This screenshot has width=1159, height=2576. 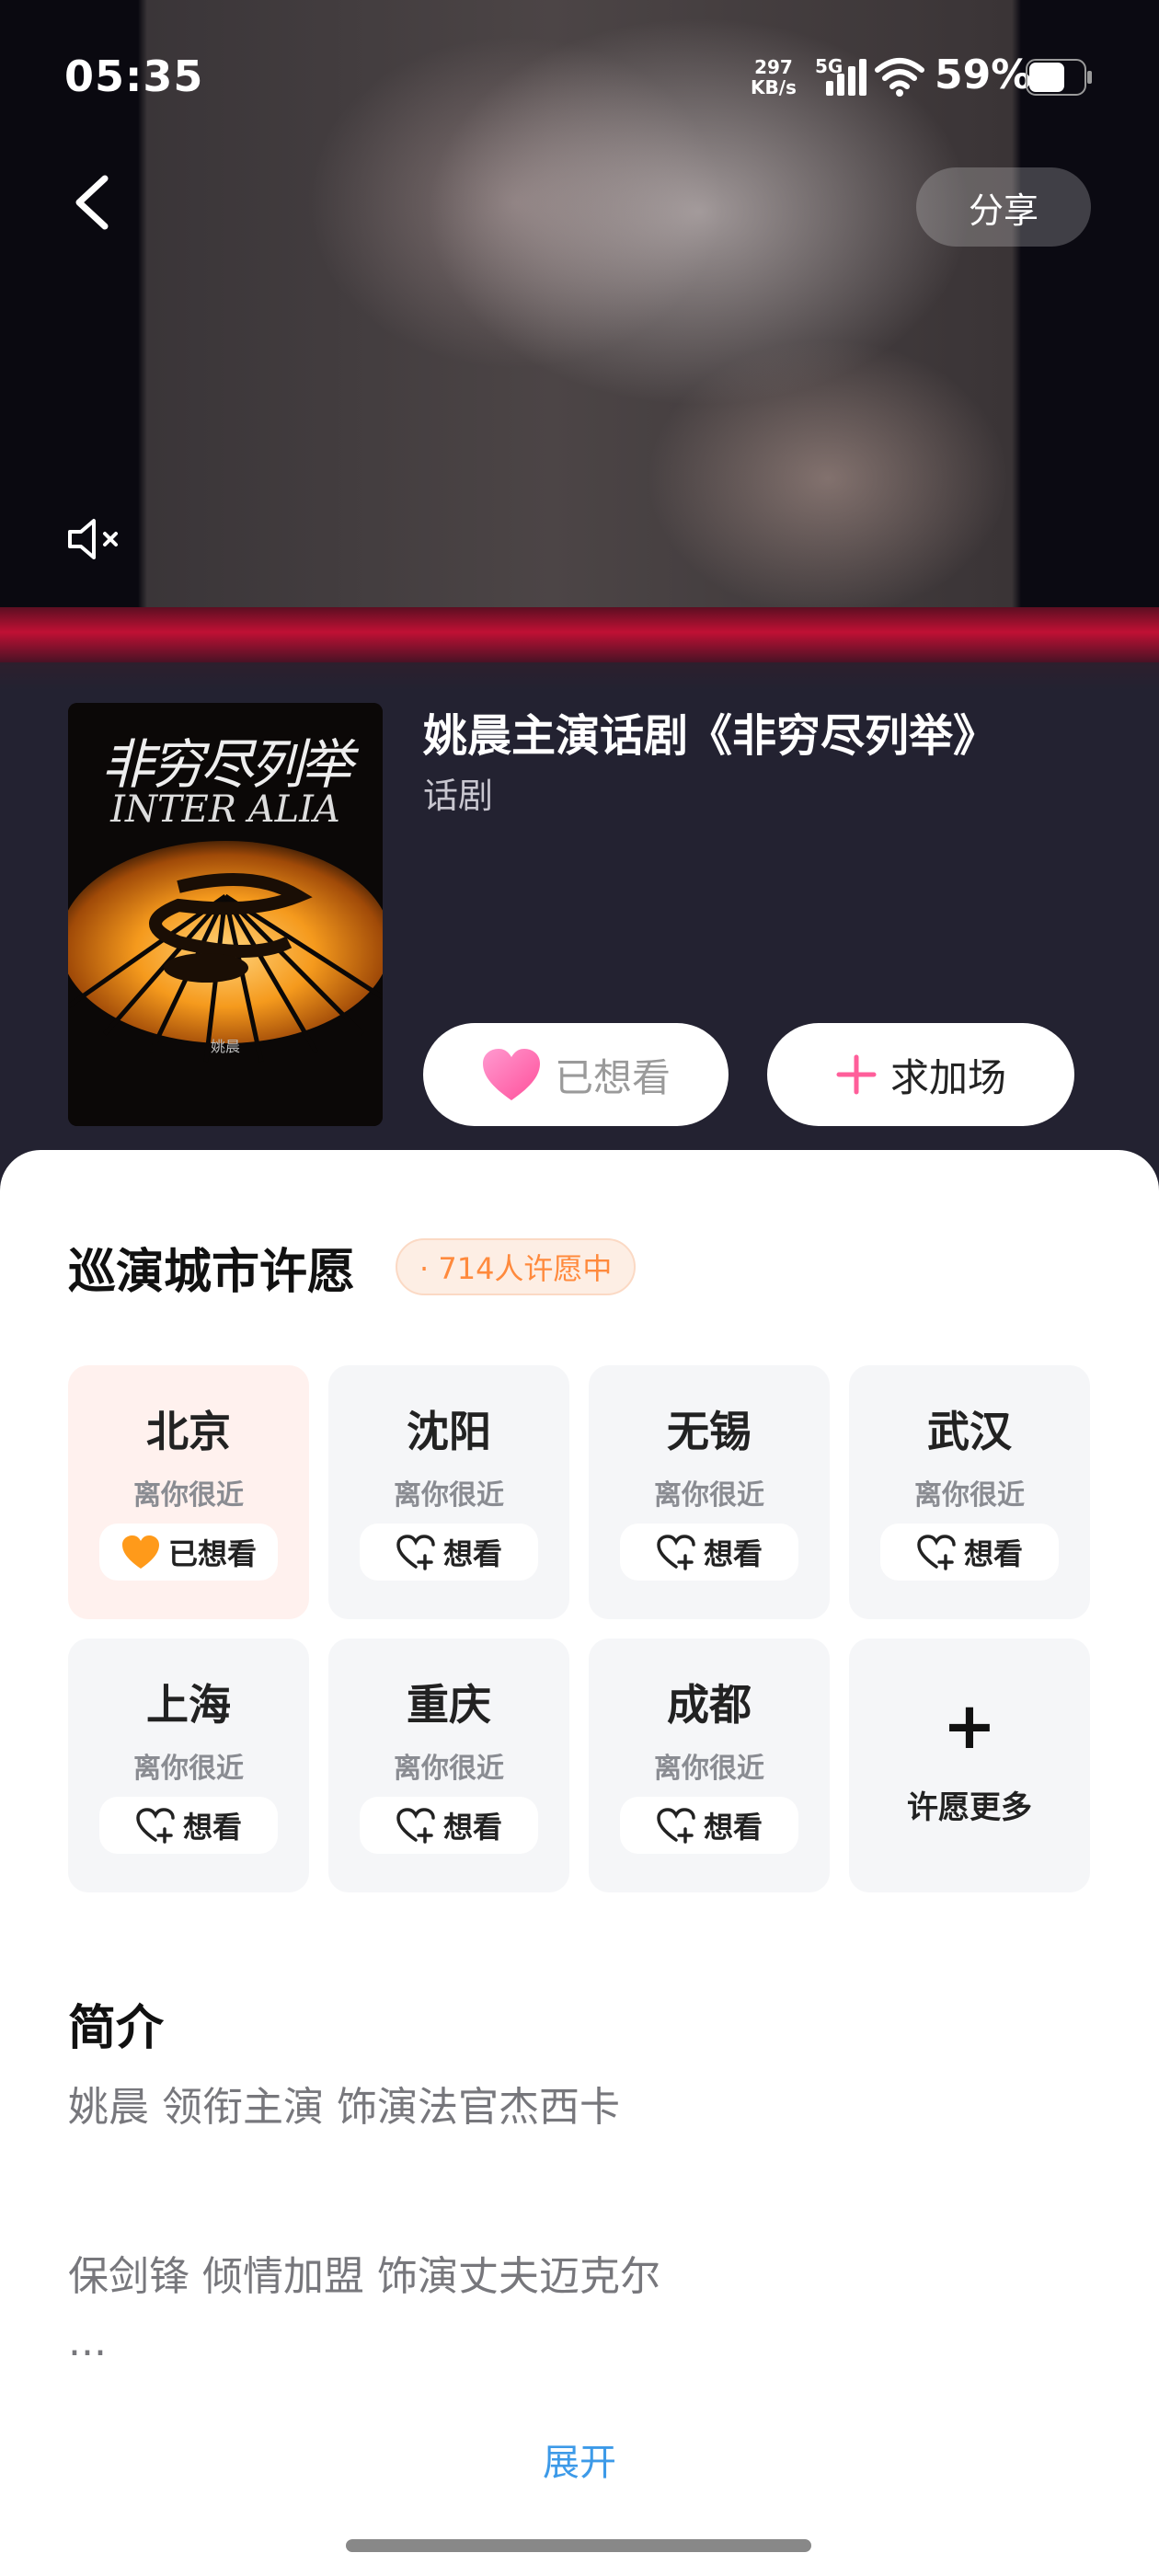 What do you see at coordinates (188, 1705) in the screenshot?
I see `city-name: 上海` at bounding box center [188, 1705].